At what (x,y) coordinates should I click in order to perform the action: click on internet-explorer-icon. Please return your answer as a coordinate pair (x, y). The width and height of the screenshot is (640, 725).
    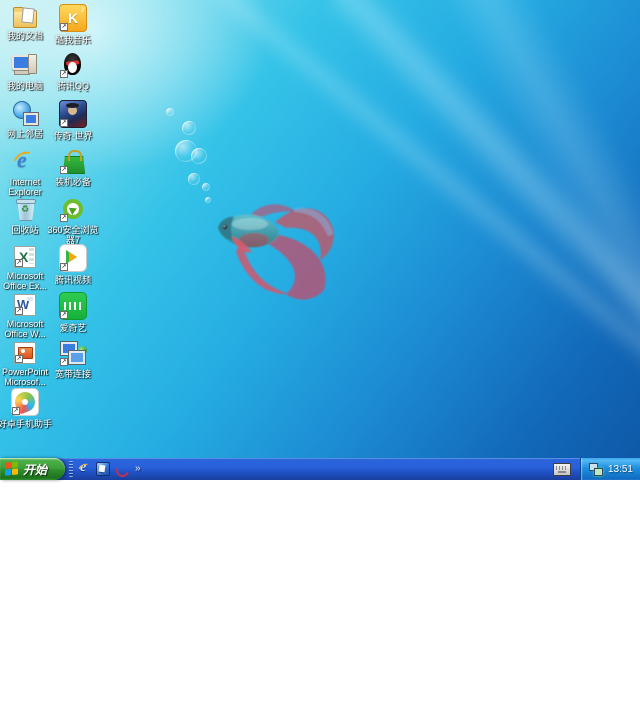
    Looking at the image, I should click on (25, 160).